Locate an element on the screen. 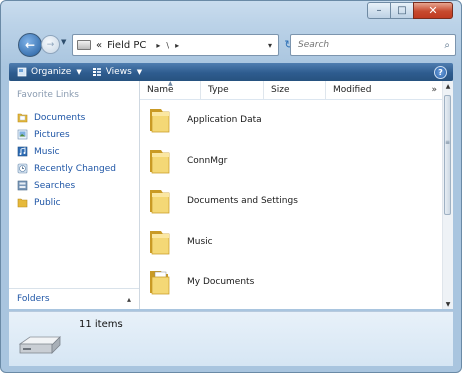 The height and width of the screenshot is (373, 462). documents-icon is located at coordinates (22, 118).